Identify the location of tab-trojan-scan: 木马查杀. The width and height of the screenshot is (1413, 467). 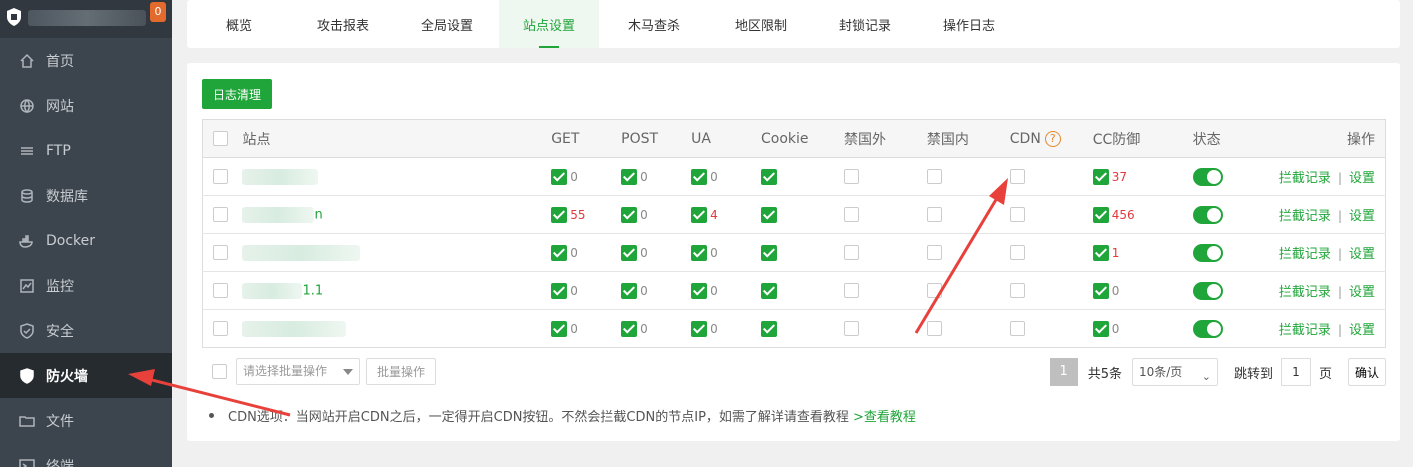
(654, 24).